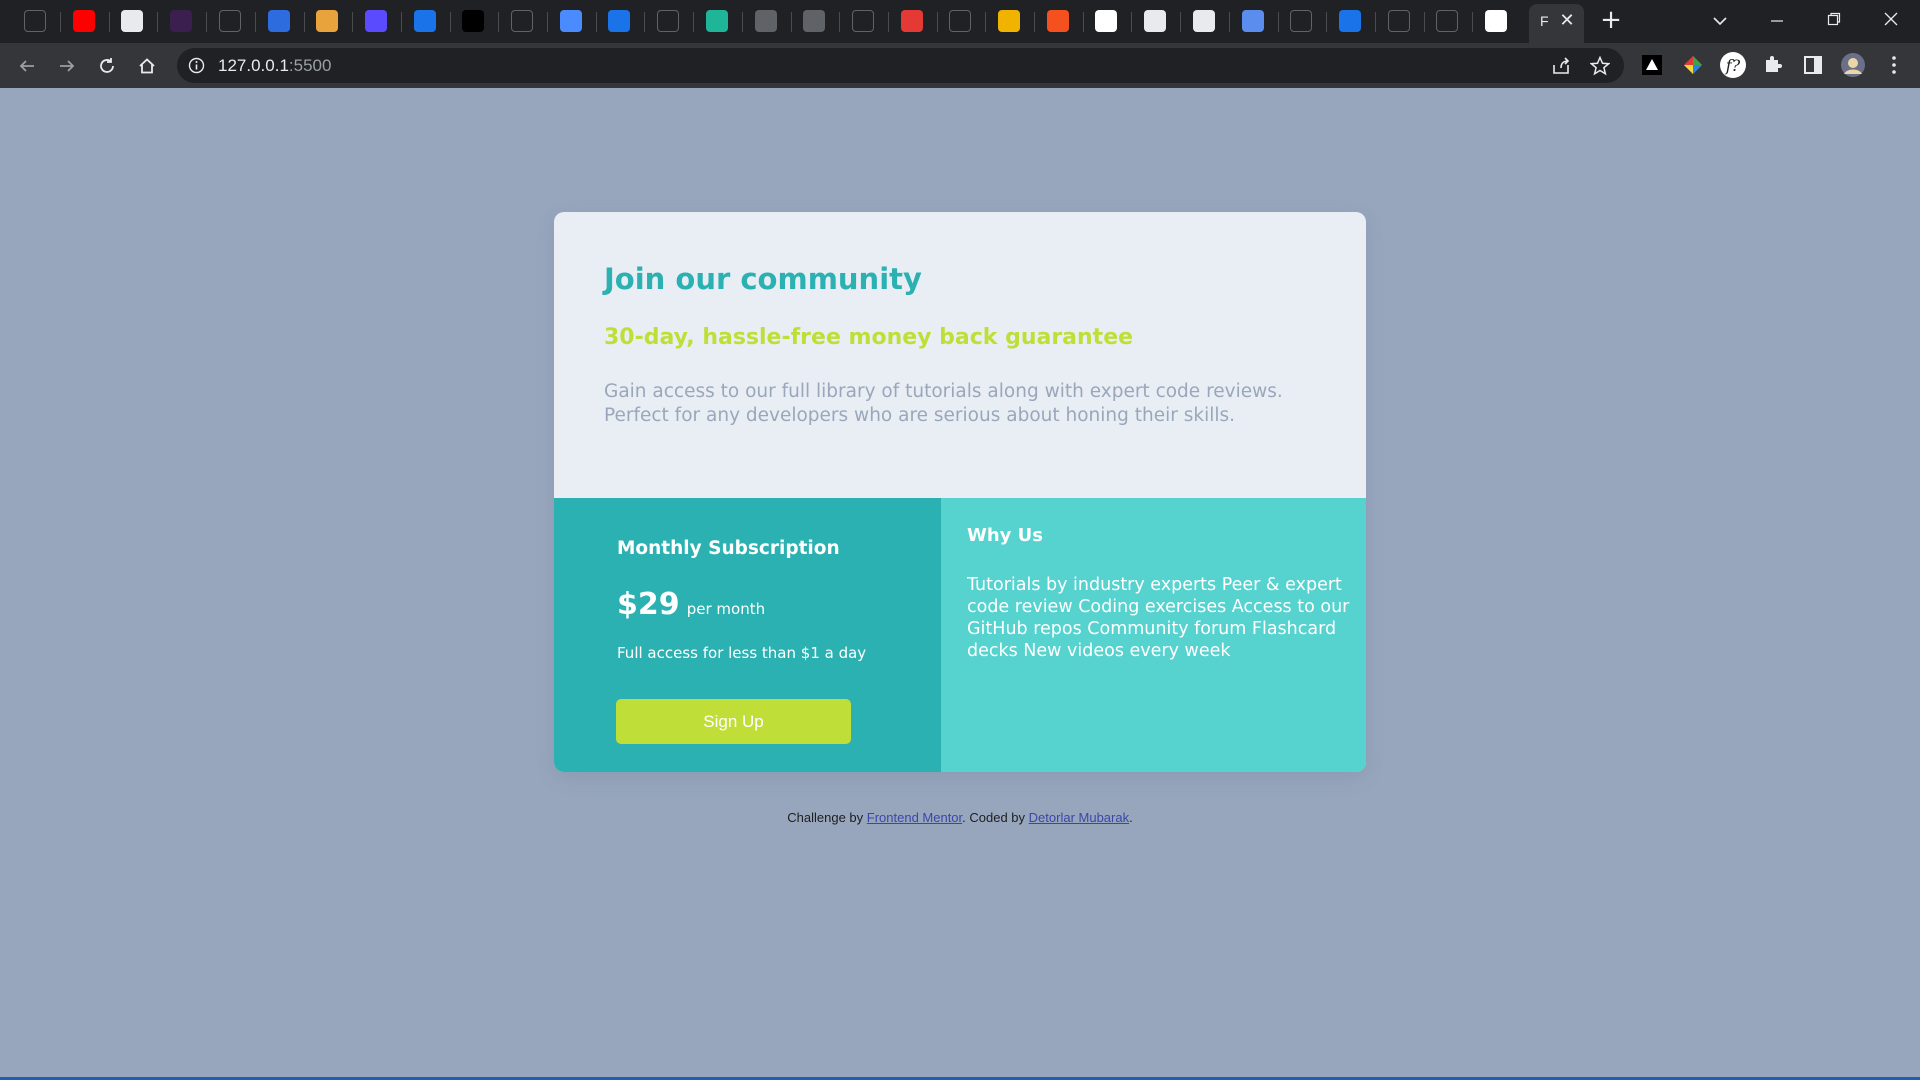 The width and height of the screenshot is (1920, 1080). What do you see at coordinates (1399, 21) in the screenshot?
I see `w-icon` at bounding box center [1399, 21].